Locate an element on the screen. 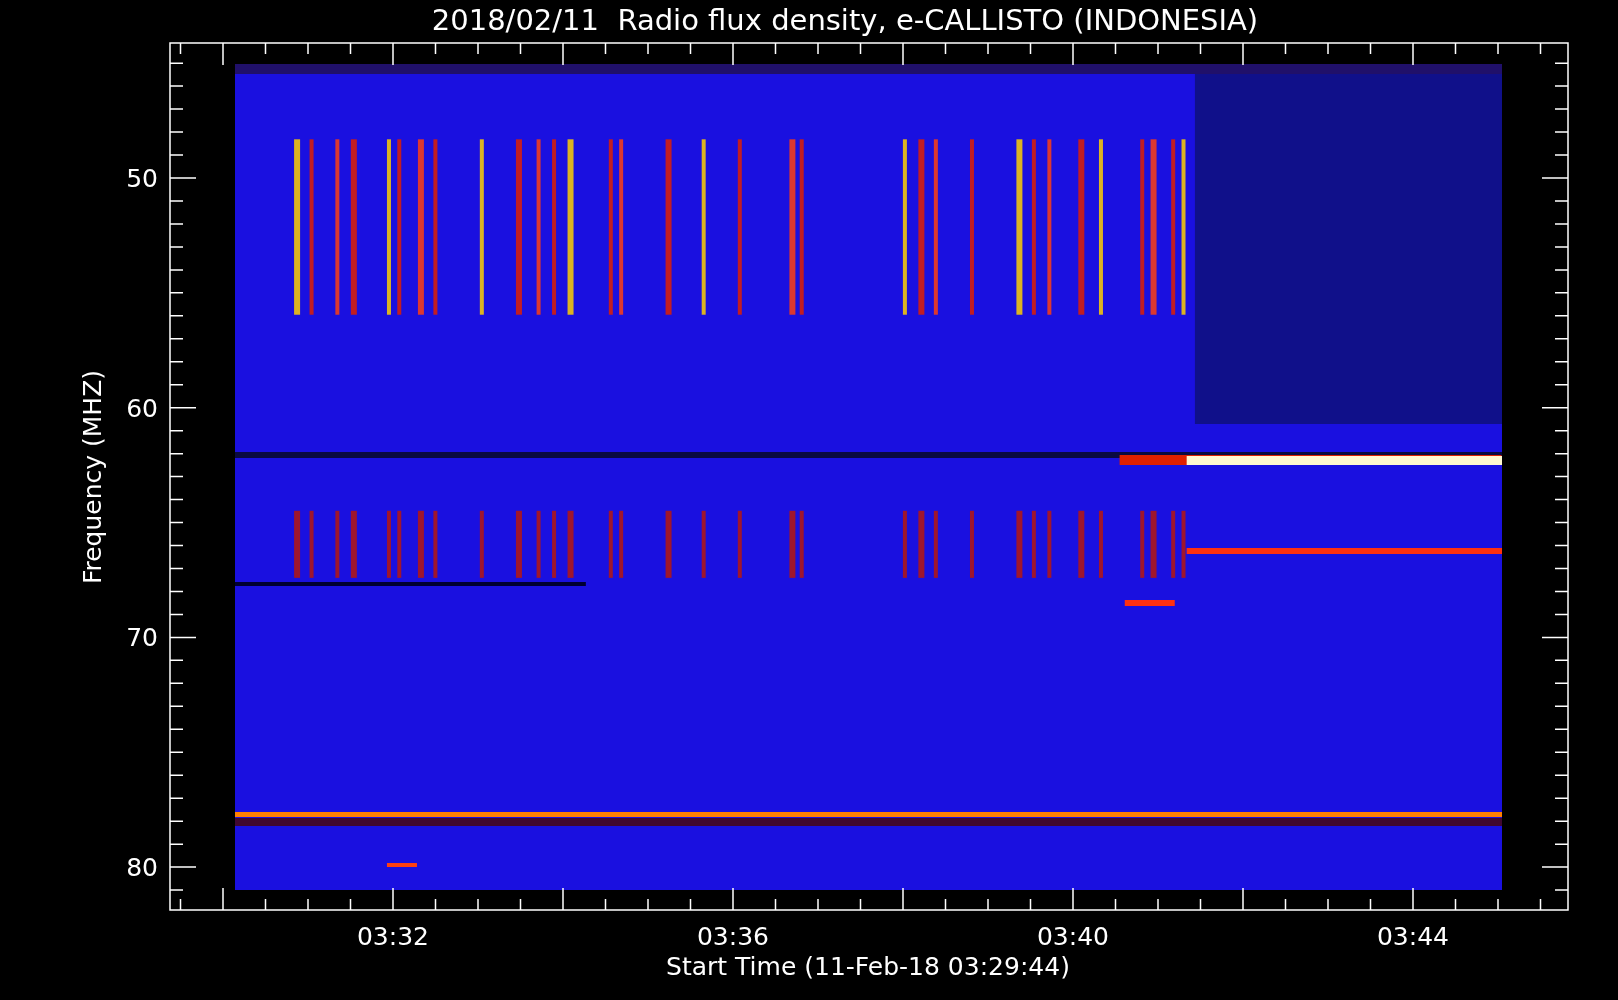  axis-tick-label: 70 is located at coordinates (142, 638).